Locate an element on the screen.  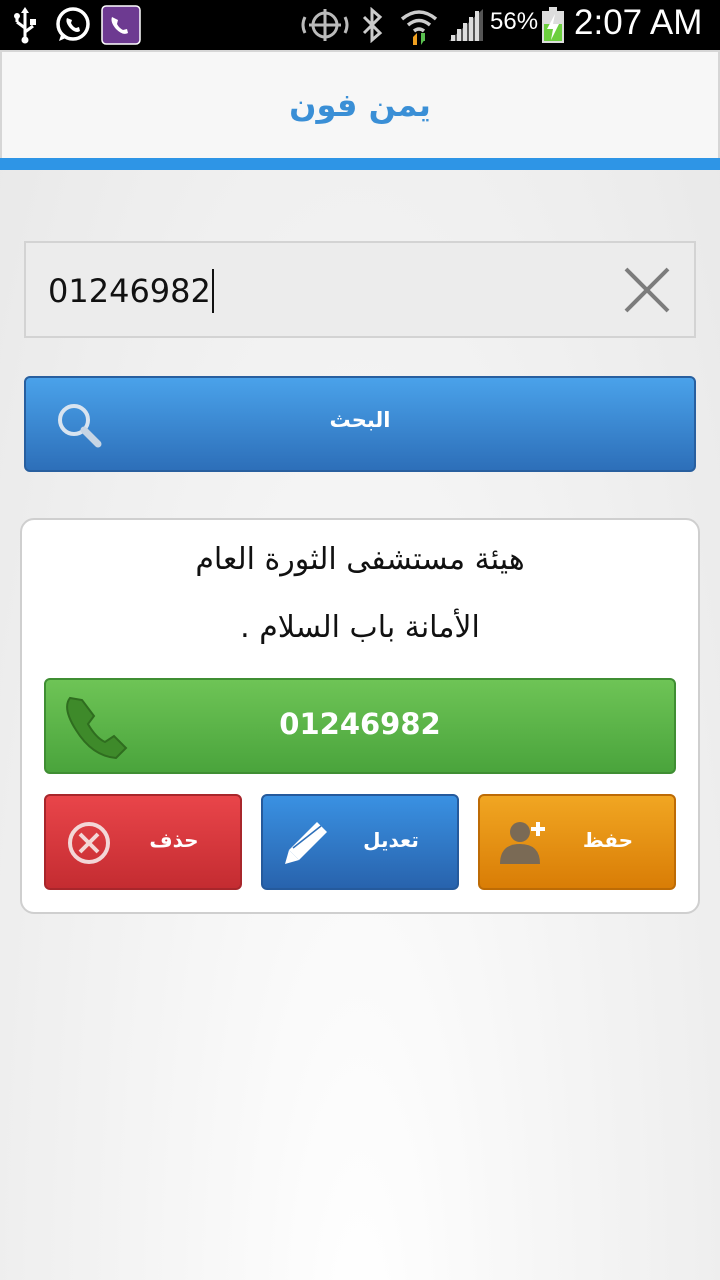
battery-charging-icon is located at coordinates (553, 25).